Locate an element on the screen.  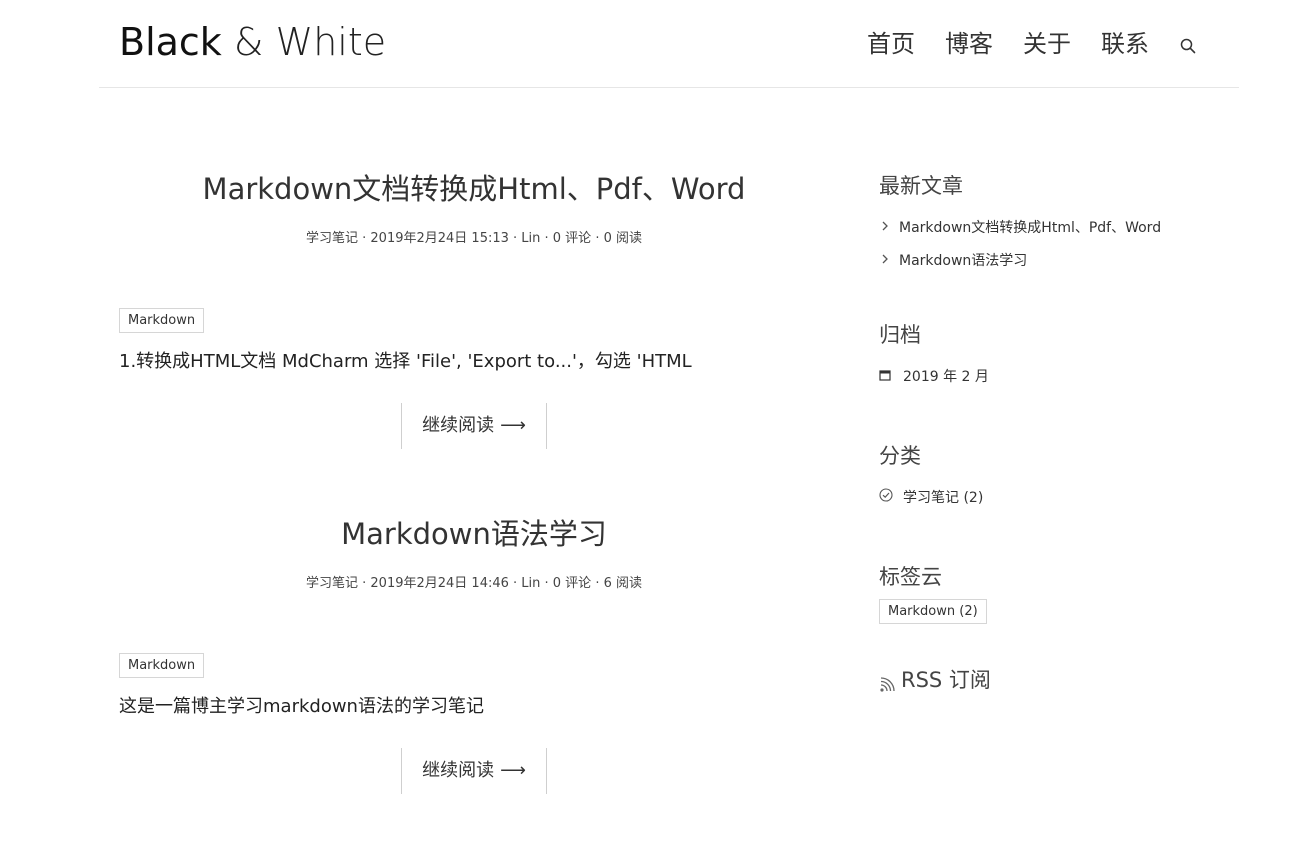
categories-heading: 分类 is located at coordinates (900, 456).